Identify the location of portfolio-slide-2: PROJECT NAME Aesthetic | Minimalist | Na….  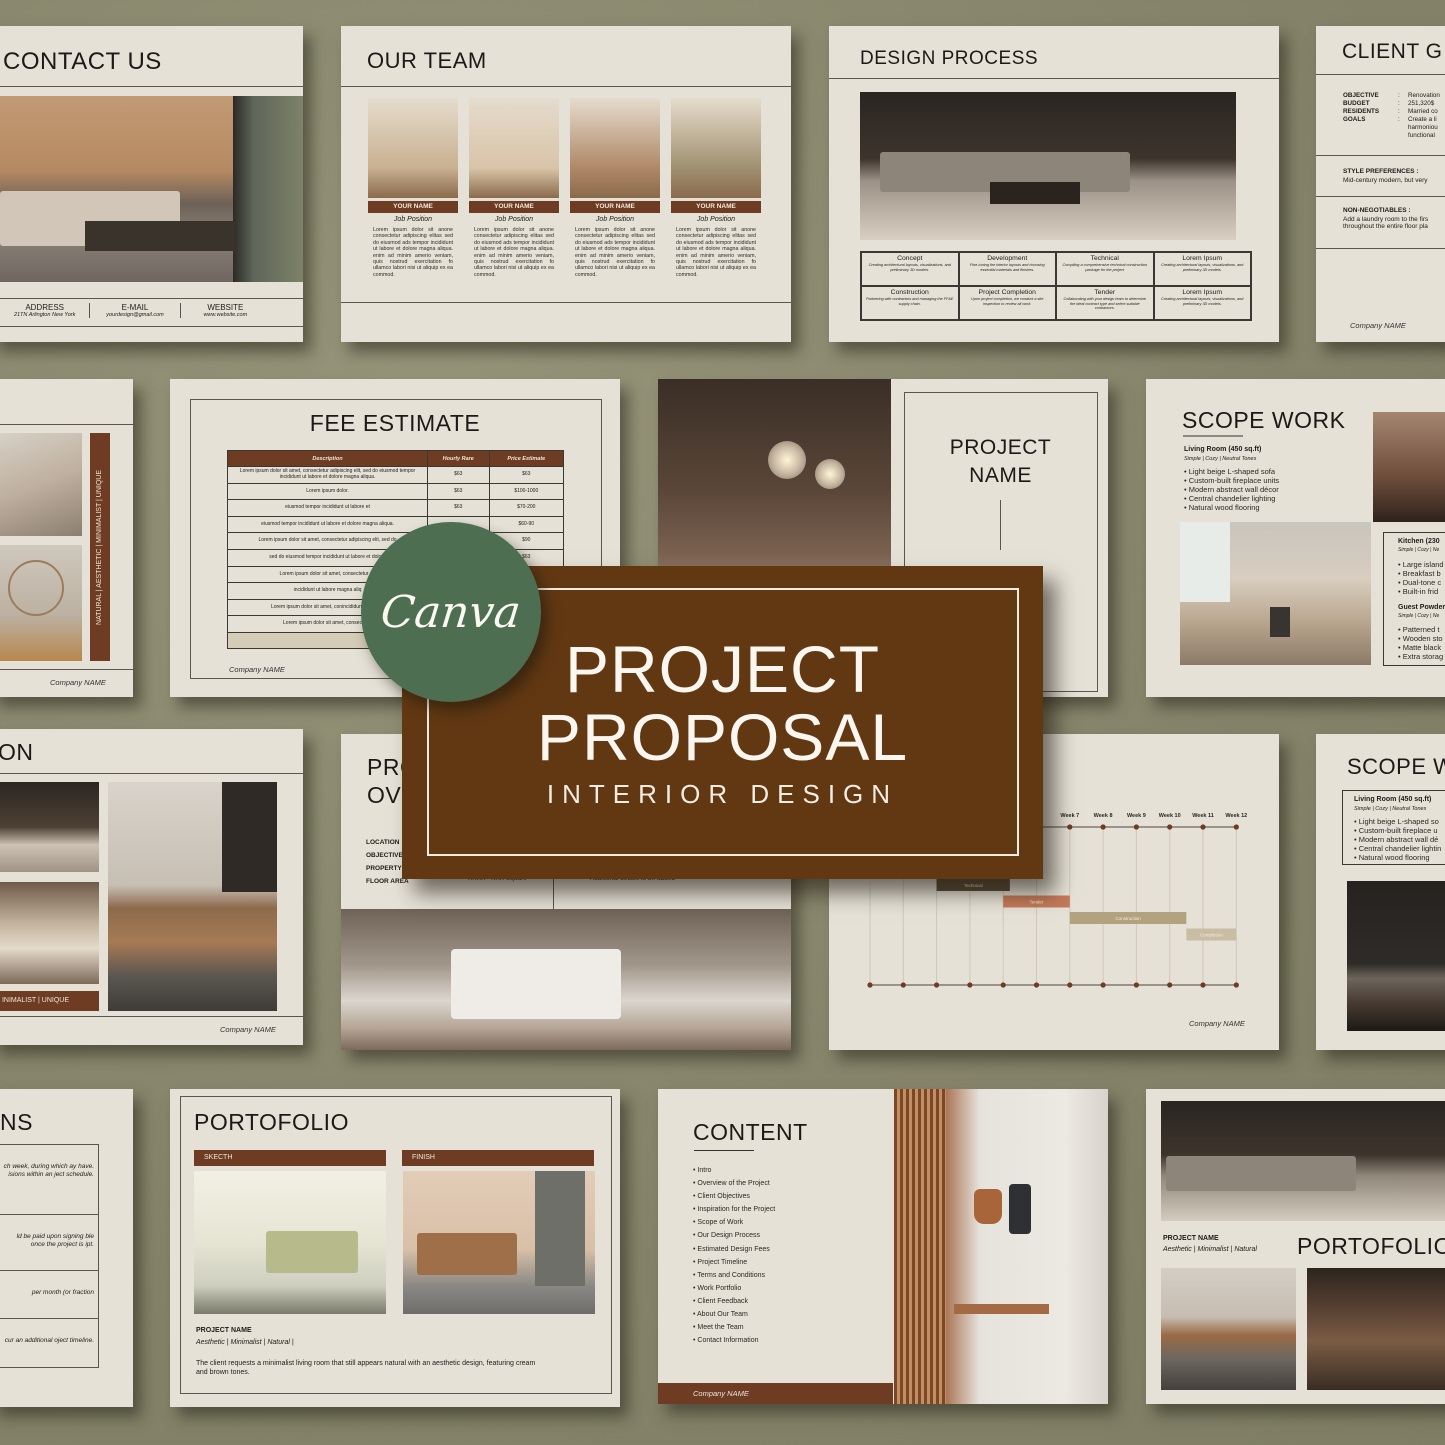
(1295, 1246).